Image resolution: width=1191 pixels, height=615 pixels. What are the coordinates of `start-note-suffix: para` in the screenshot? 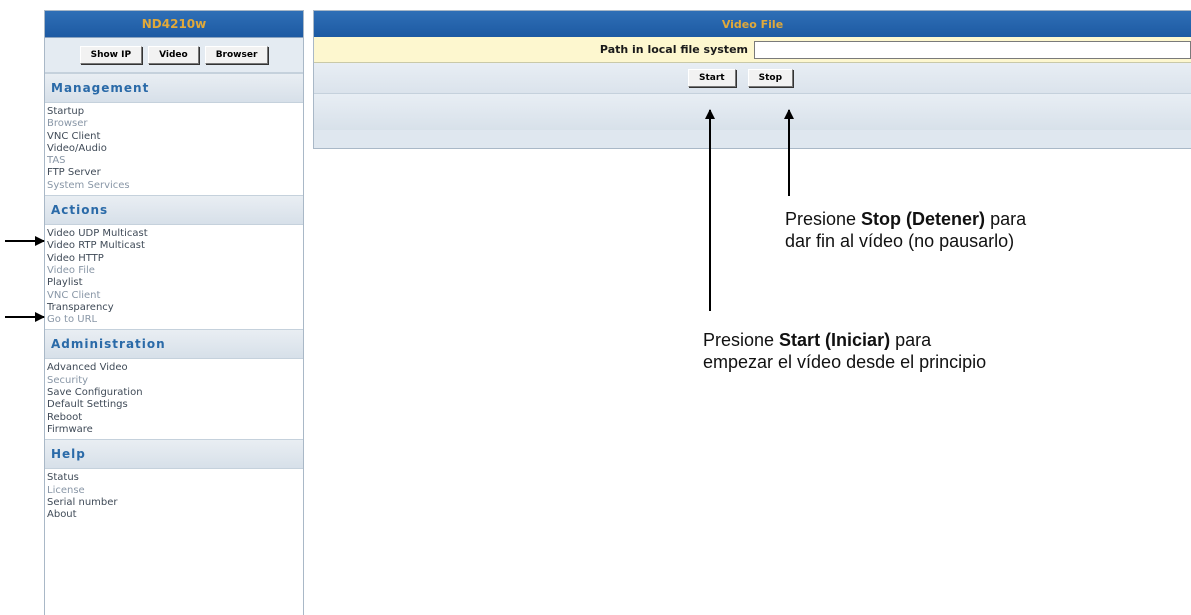 It's located at (911, 340).